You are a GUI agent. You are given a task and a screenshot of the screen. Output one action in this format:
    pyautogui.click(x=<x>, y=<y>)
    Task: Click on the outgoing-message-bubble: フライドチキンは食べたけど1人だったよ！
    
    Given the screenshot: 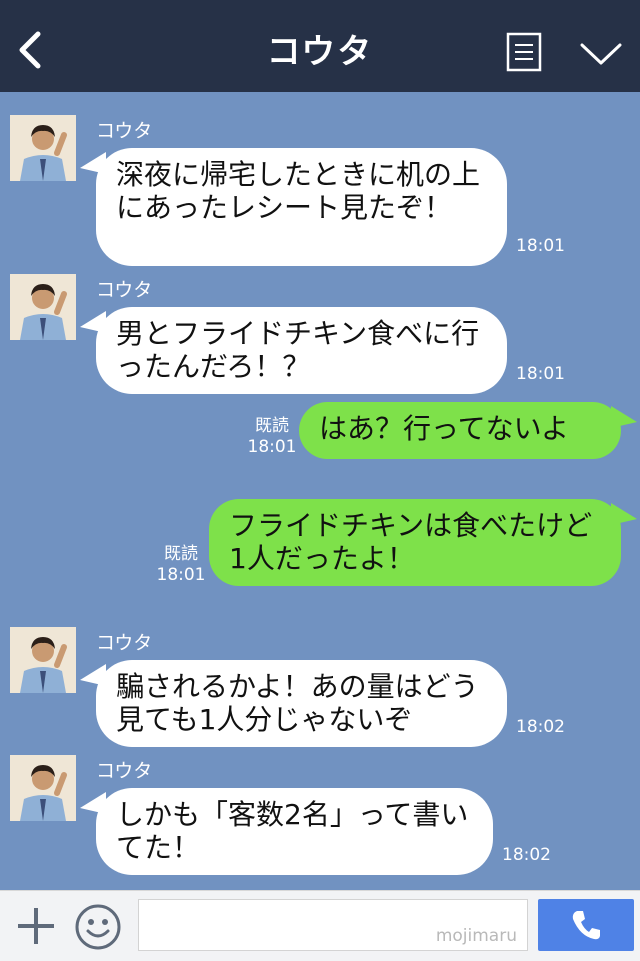 What is the action you would take?
    pyautogui.click(x=423, y=542)
    